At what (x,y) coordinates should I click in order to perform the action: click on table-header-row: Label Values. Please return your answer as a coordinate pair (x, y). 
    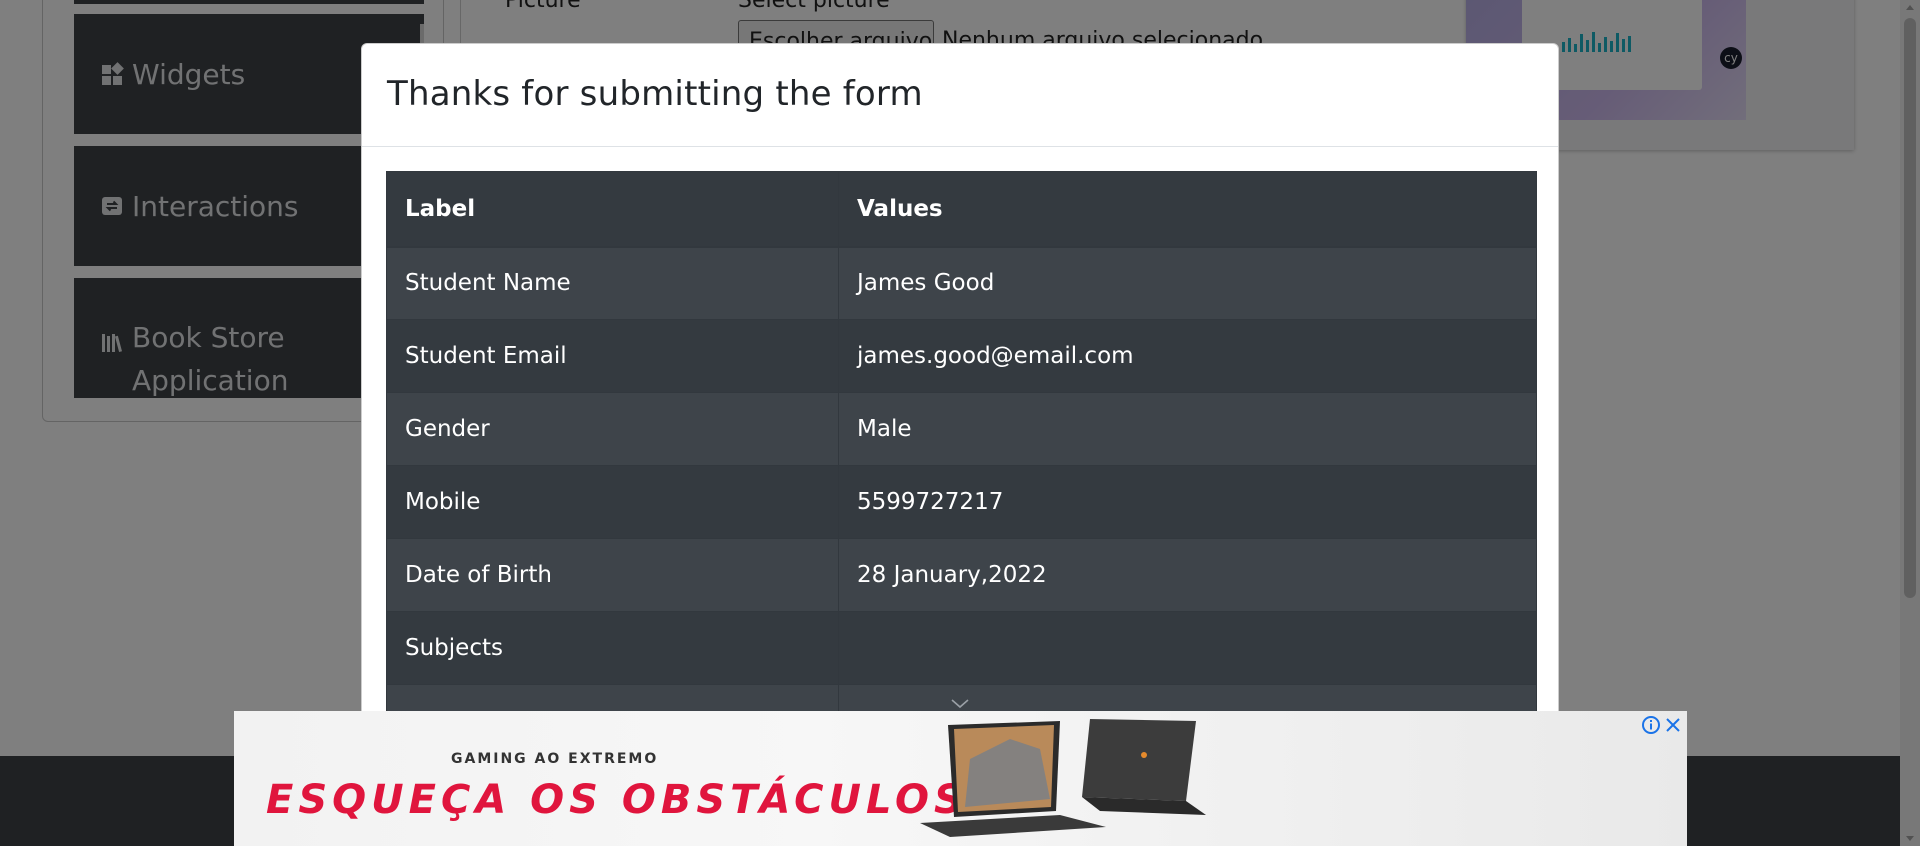
    Looking at the image, I should click on (961, 209).